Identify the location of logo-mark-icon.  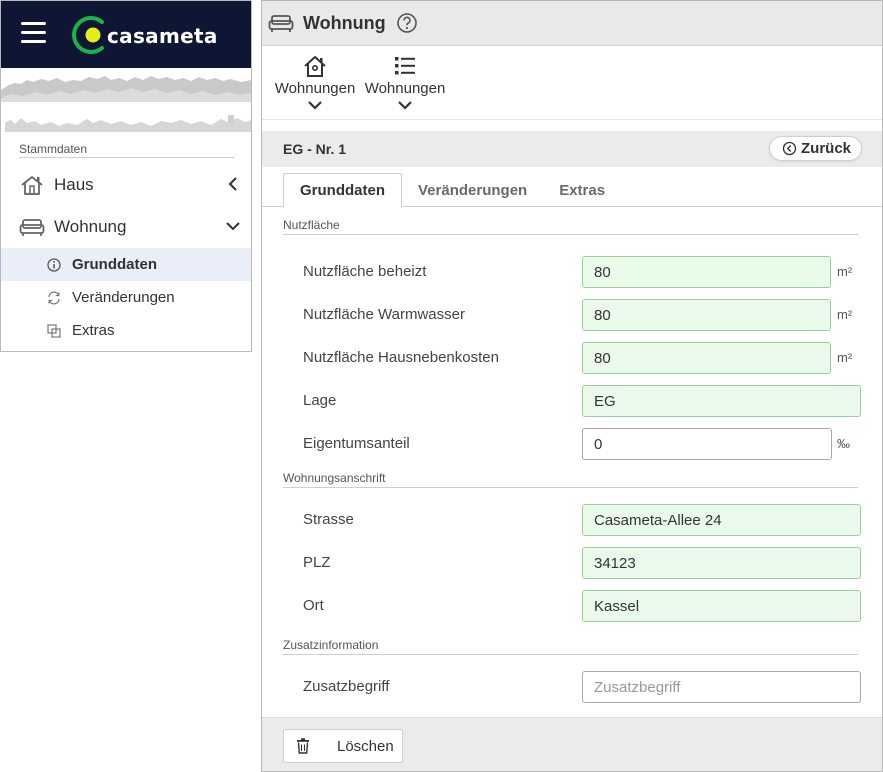
(88, 35).